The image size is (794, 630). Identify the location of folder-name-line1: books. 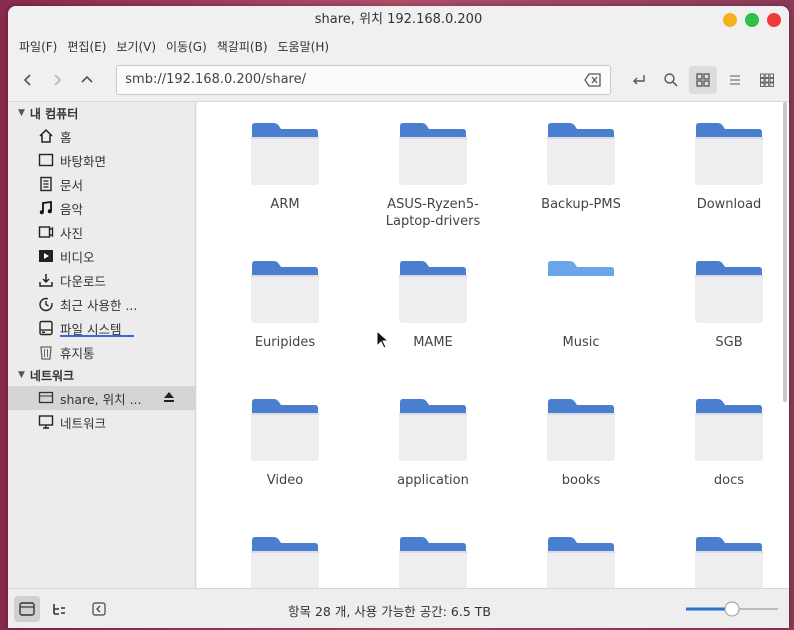
(581, 480).